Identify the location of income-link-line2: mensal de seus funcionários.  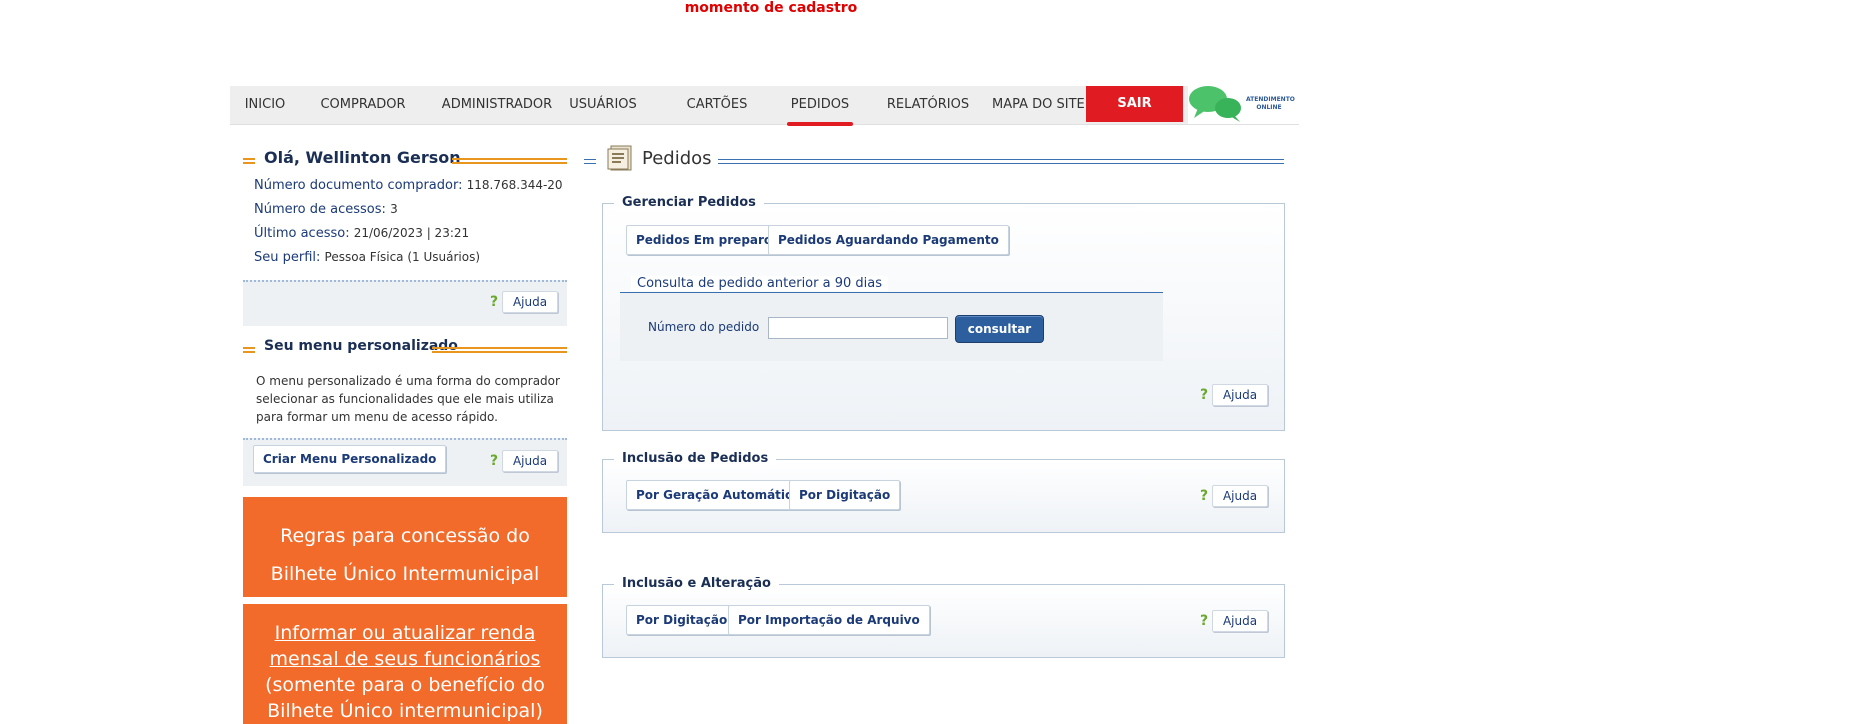
(405, 659).